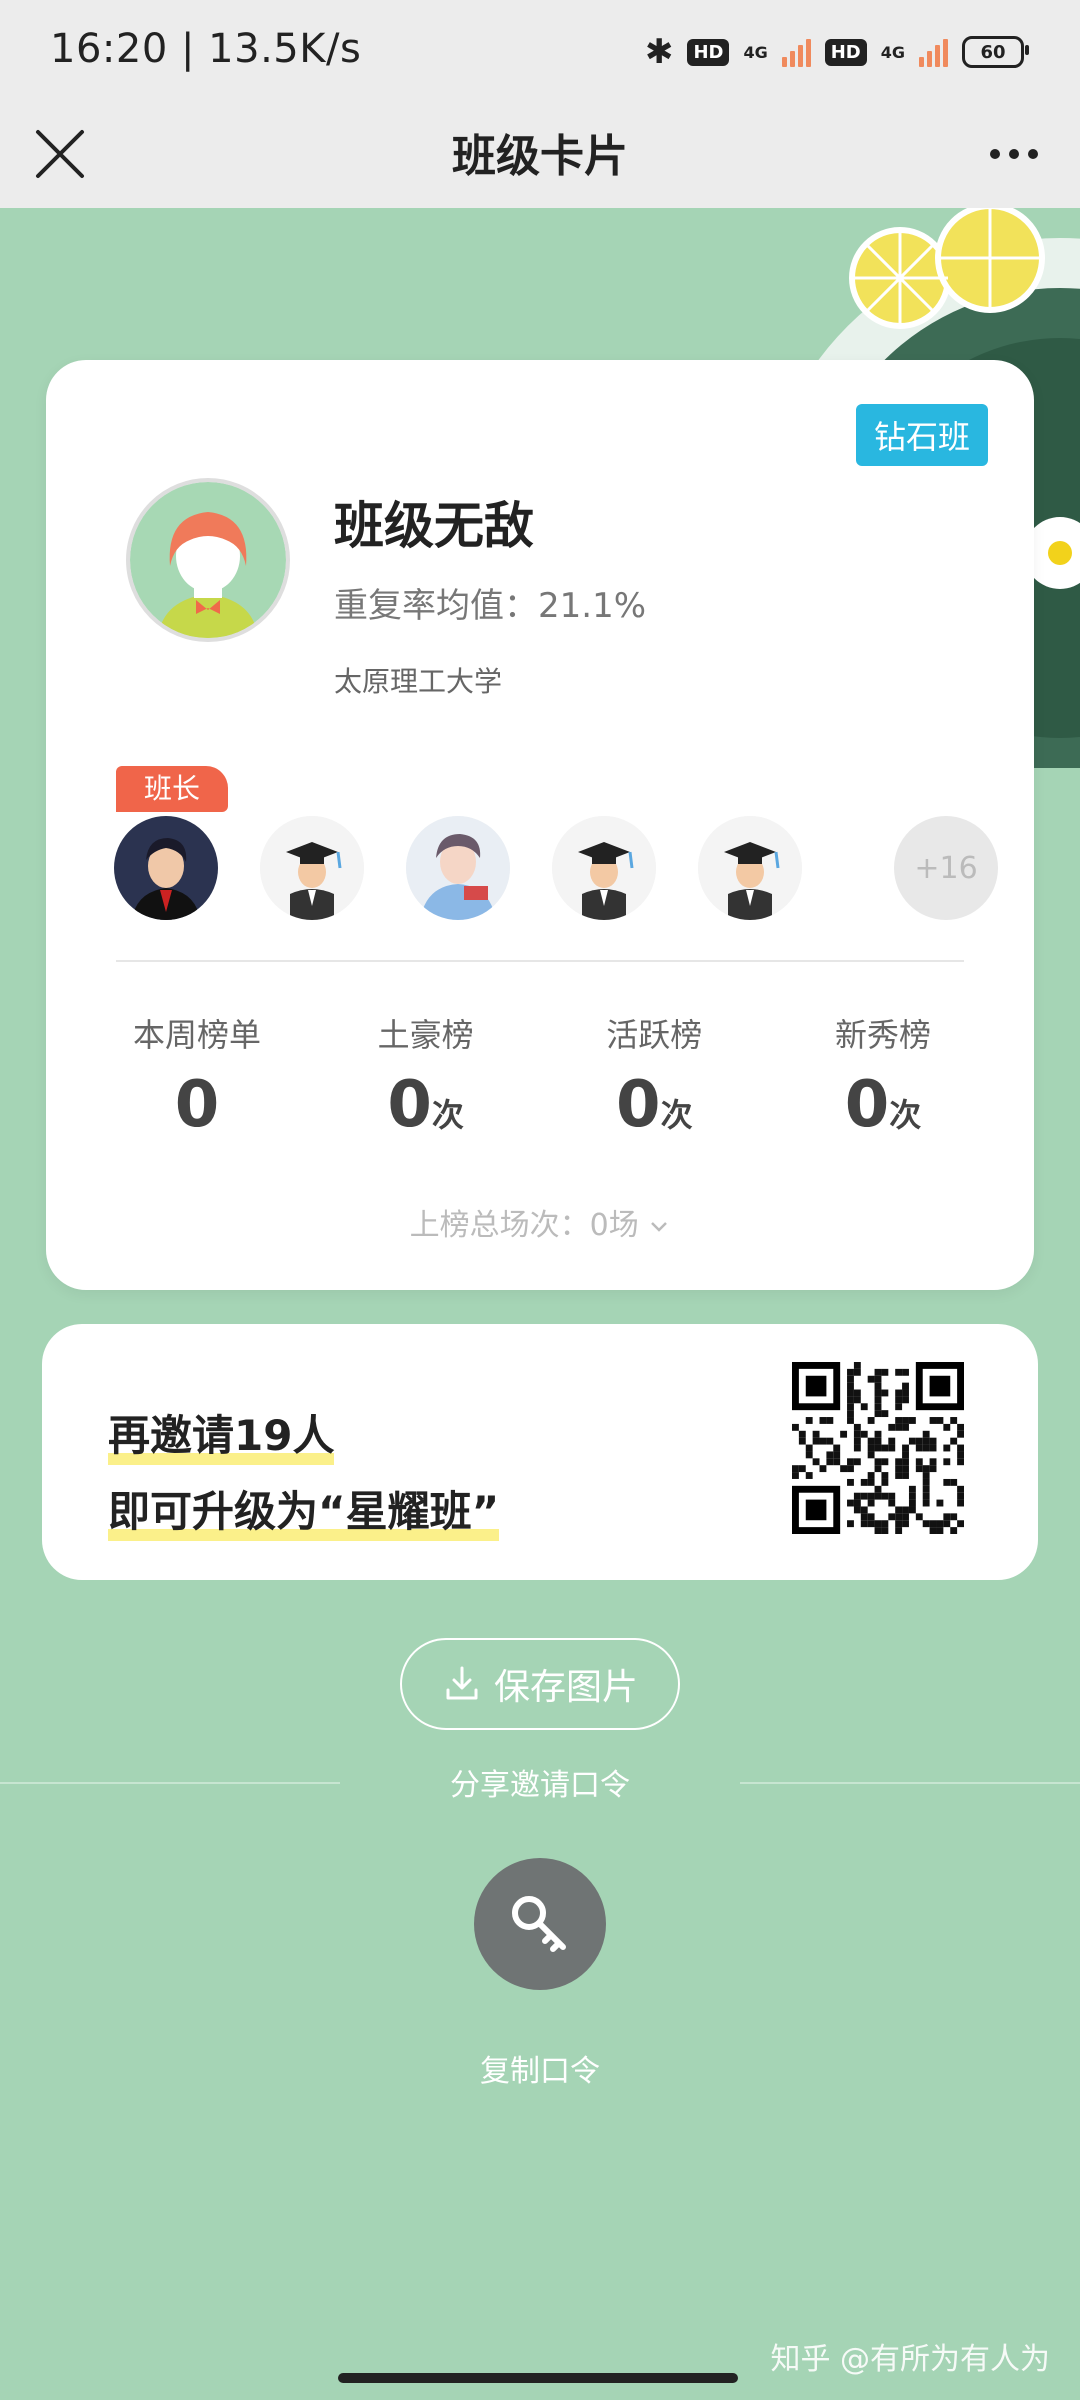 The width and height of the screenshot is (1080, 2400). I want to click on stat-label: 新秀榜, so click(882, 1035).